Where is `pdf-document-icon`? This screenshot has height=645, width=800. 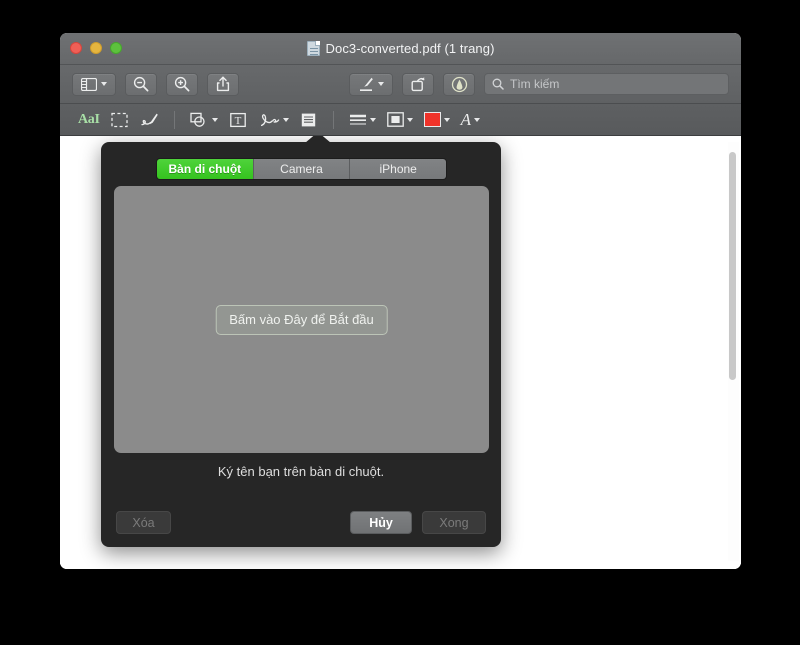 pdf-document-icon is located at coordinates (313, 48).